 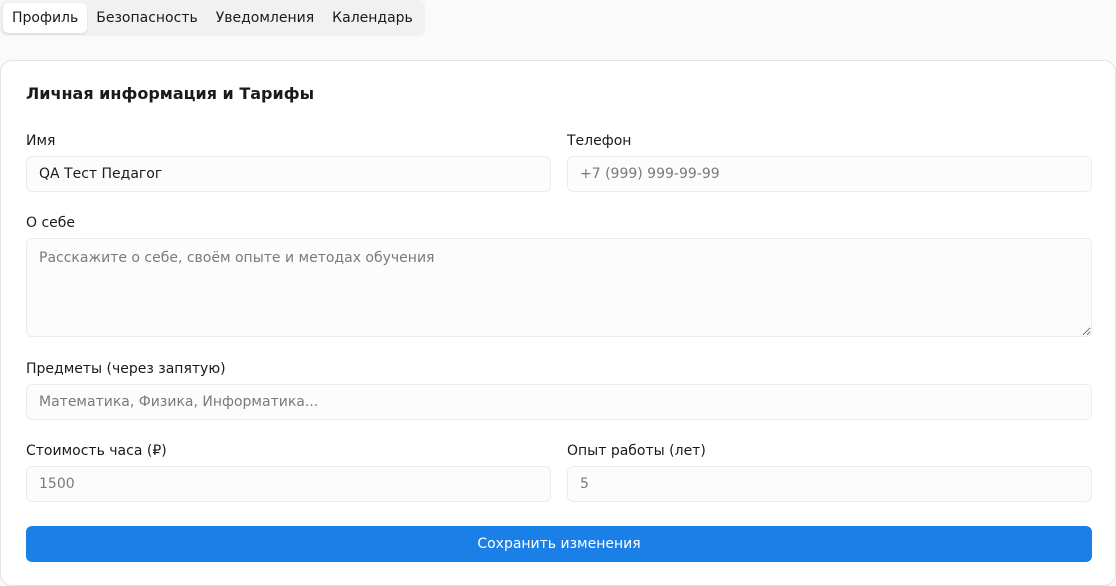 I want to click on subjects-label: Предметы (через запятую), so click(x=126, y=369).